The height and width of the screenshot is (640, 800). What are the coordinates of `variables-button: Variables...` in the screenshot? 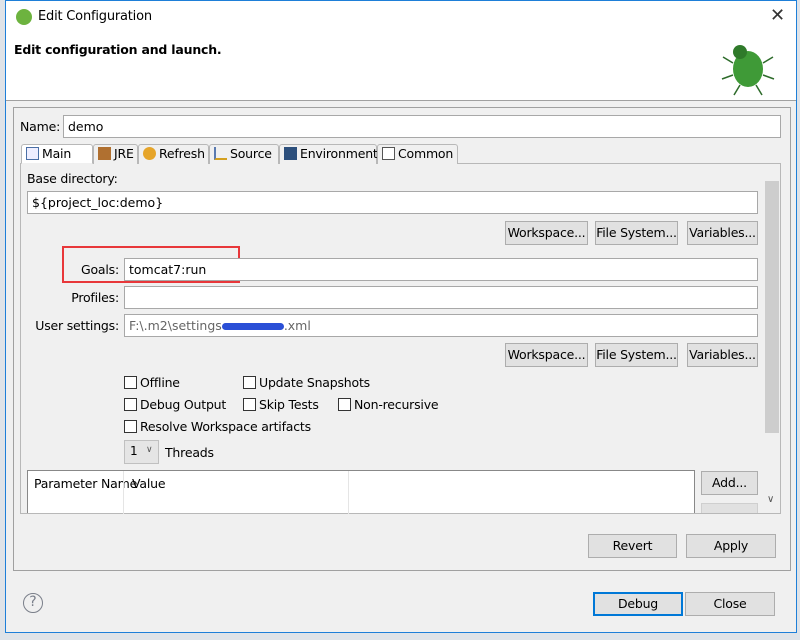 It's located at (722, 233).